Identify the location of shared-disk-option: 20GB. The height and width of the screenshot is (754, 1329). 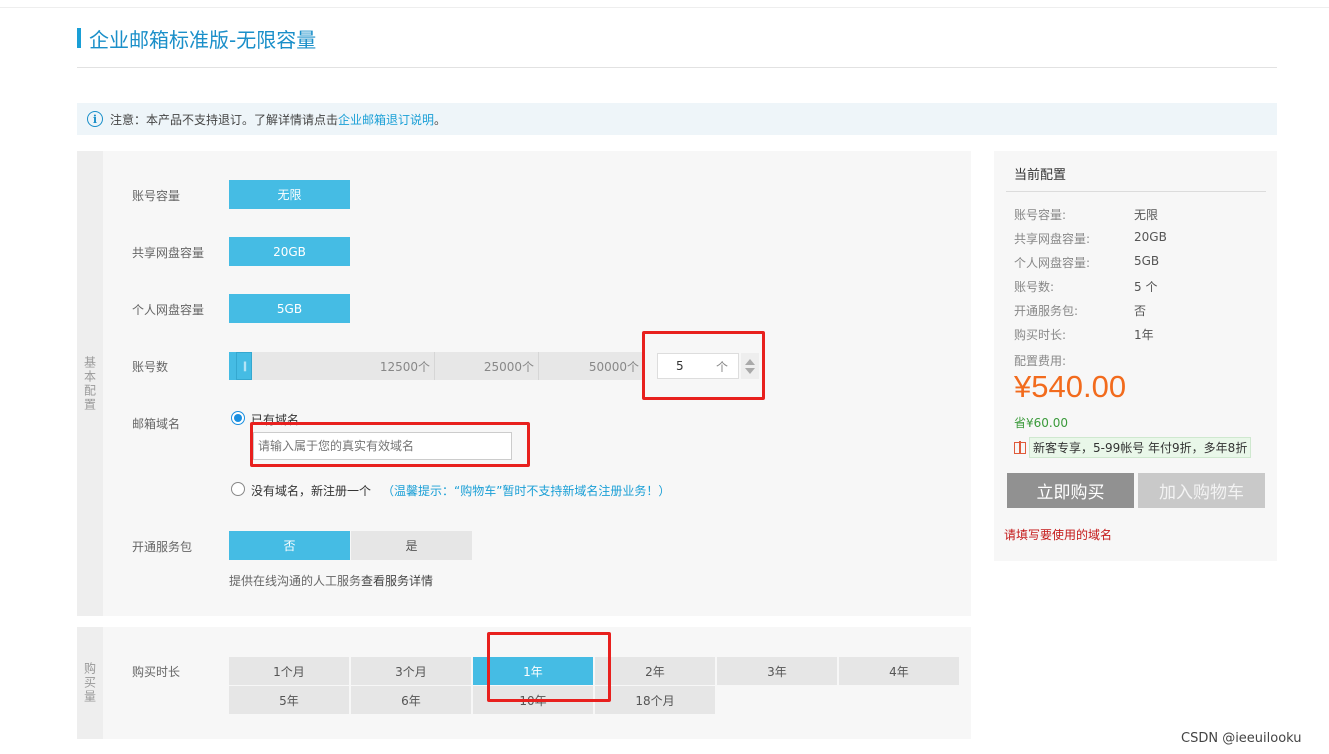
(289, 251).